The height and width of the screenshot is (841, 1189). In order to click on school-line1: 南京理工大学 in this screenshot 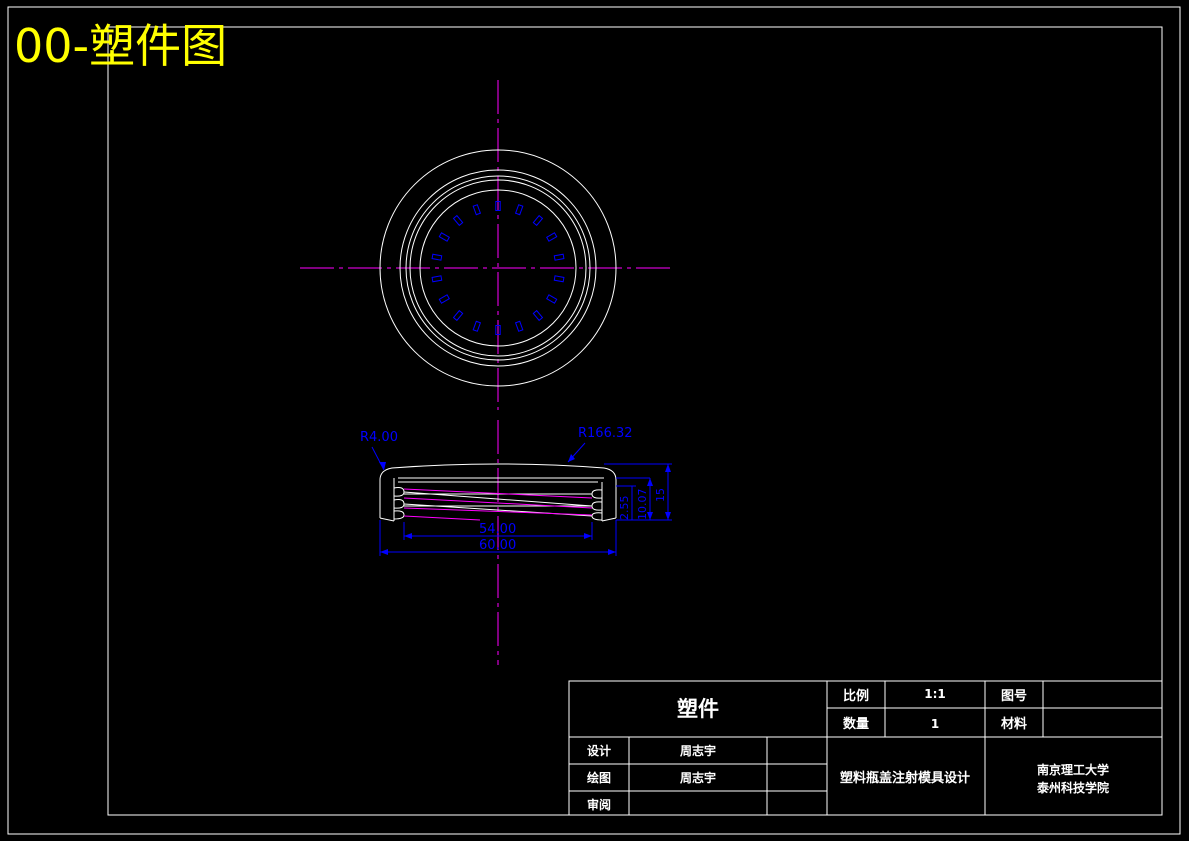, I will do `click(1073, 769)`.